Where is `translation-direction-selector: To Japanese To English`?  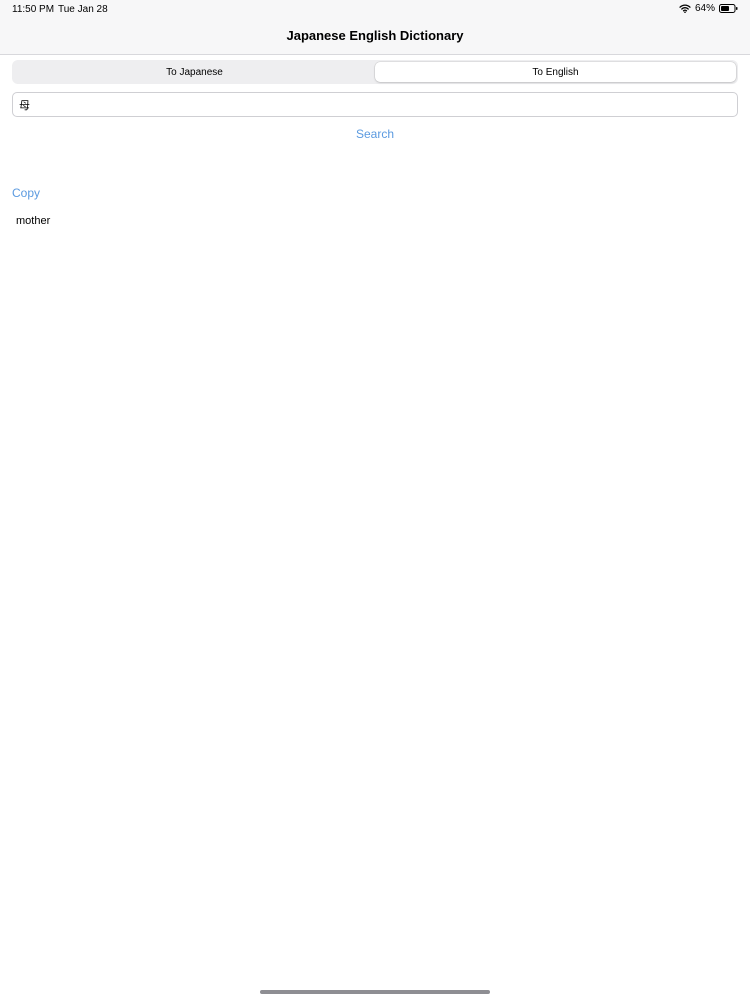 translation-direction-selector: To Japanese To English is located at coordinates (375, 72).